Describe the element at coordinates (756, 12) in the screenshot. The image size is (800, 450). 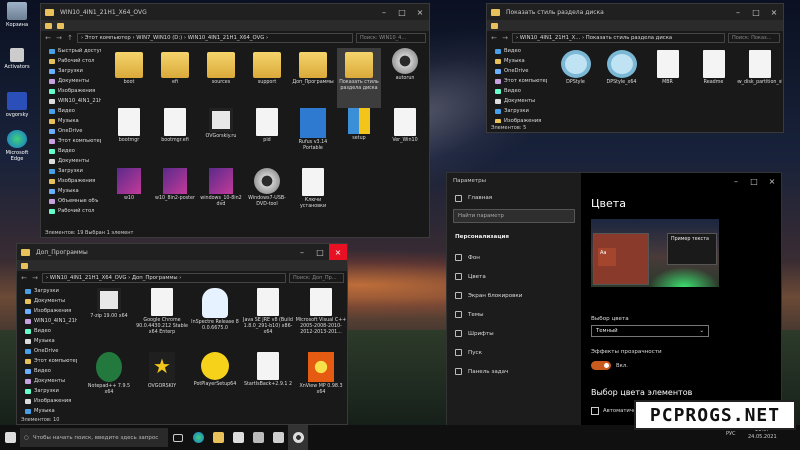
I see `maximize-button: □` at that location.